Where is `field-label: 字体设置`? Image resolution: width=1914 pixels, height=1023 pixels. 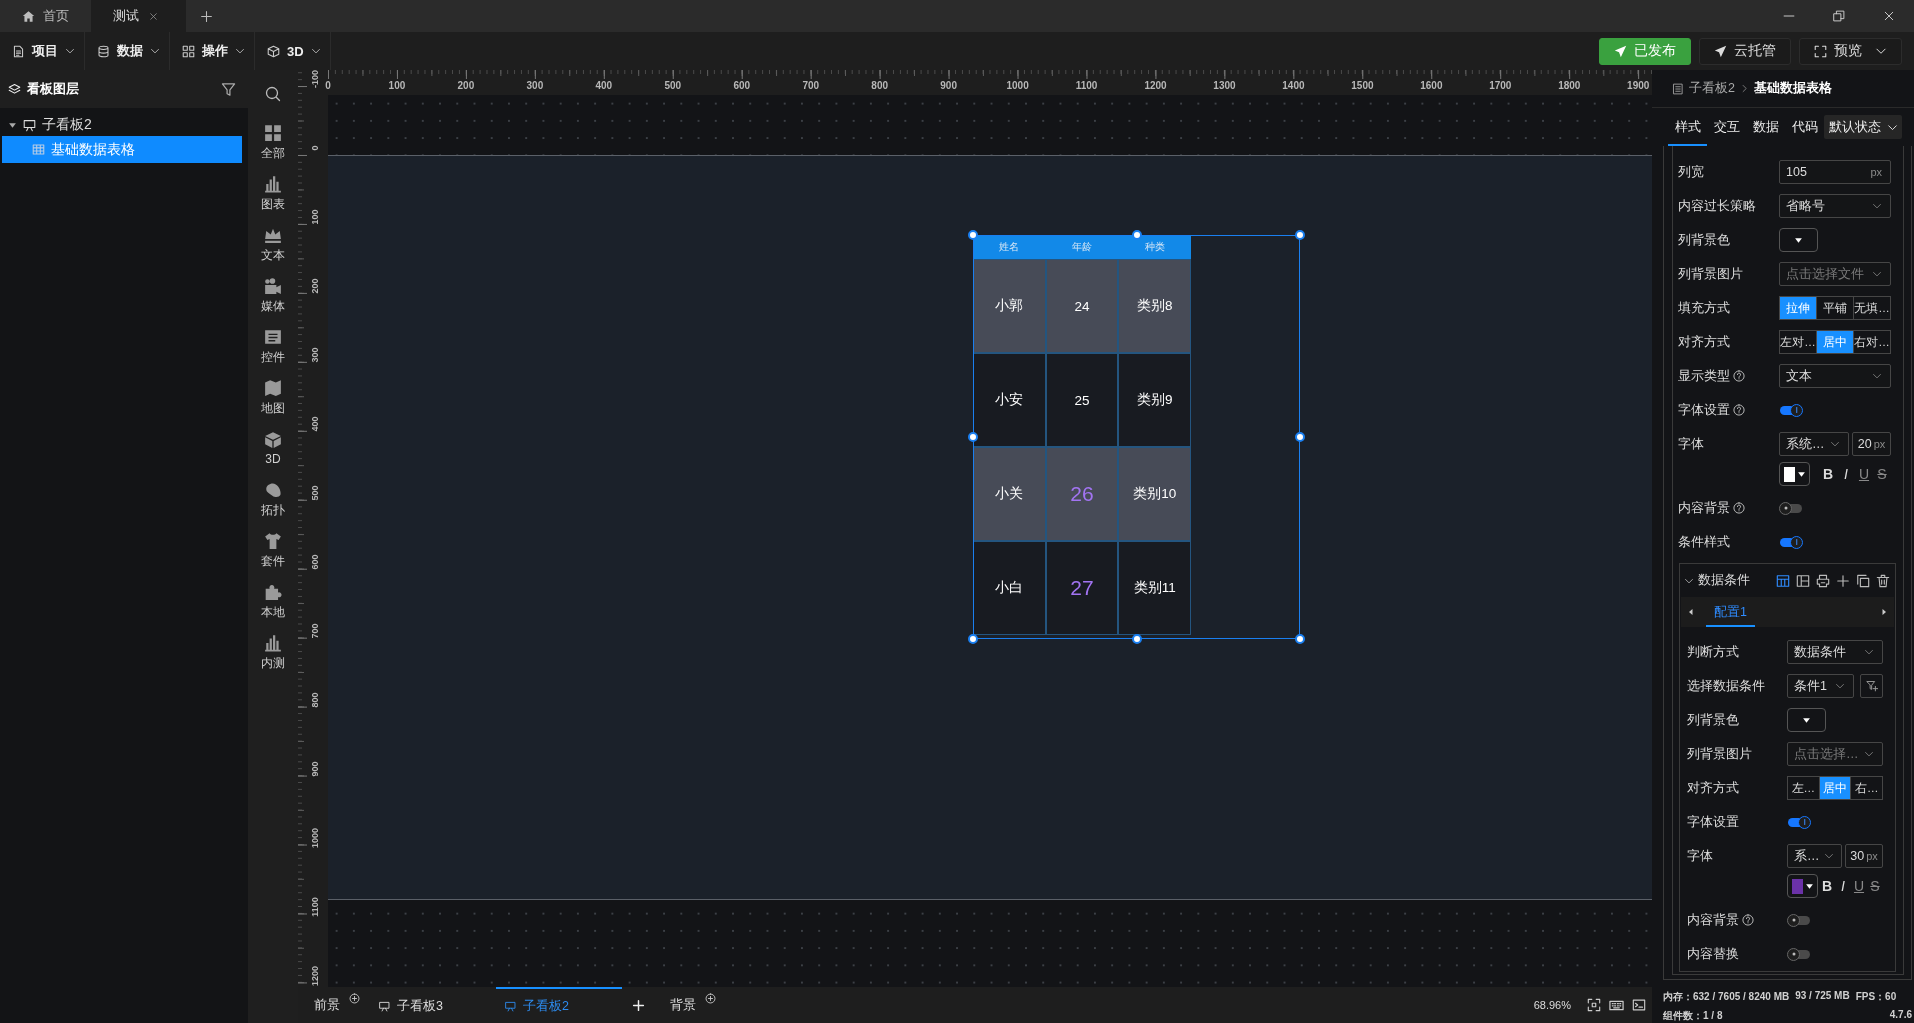
field-label: 字体设置 is located at coordinates (1704, 410).